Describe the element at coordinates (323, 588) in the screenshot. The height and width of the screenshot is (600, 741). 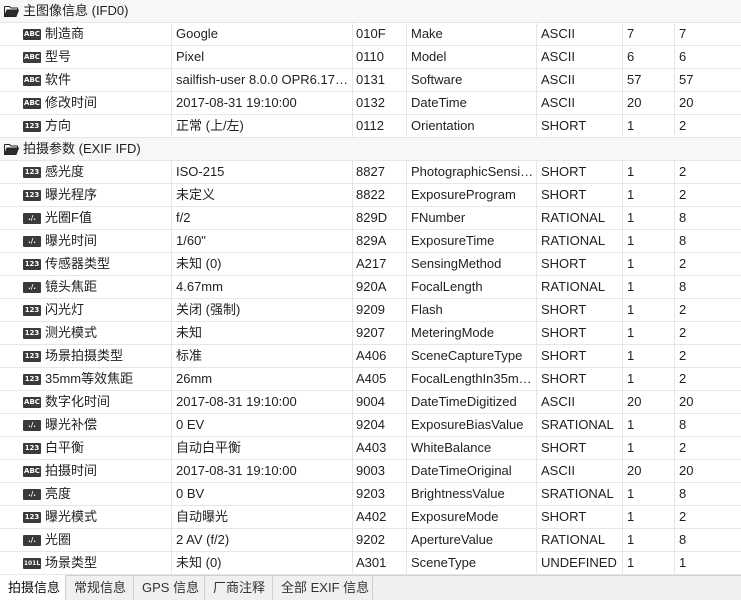
I see `tab-all-exif: 全部 EXIF 信息` at that location.